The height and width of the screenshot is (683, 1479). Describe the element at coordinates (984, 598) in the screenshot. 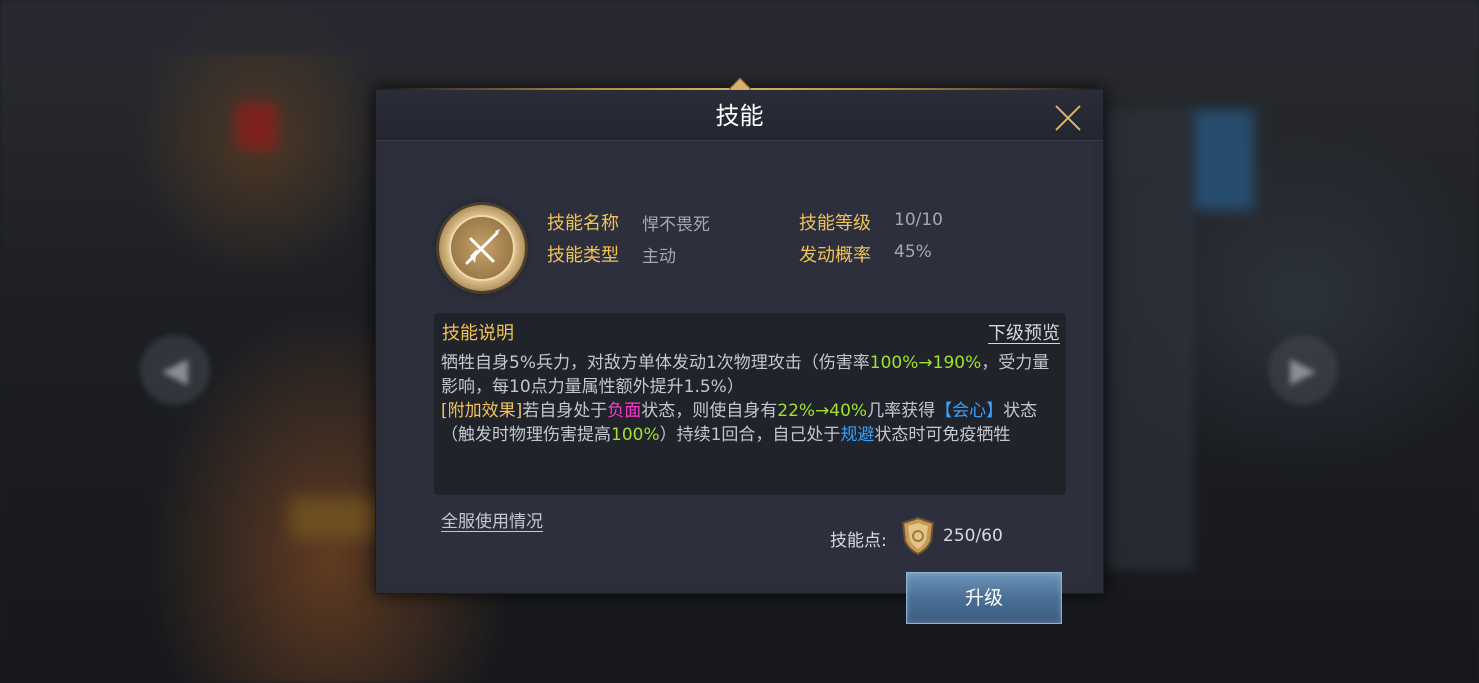

I see `upgrade-button: 升级` at that location.